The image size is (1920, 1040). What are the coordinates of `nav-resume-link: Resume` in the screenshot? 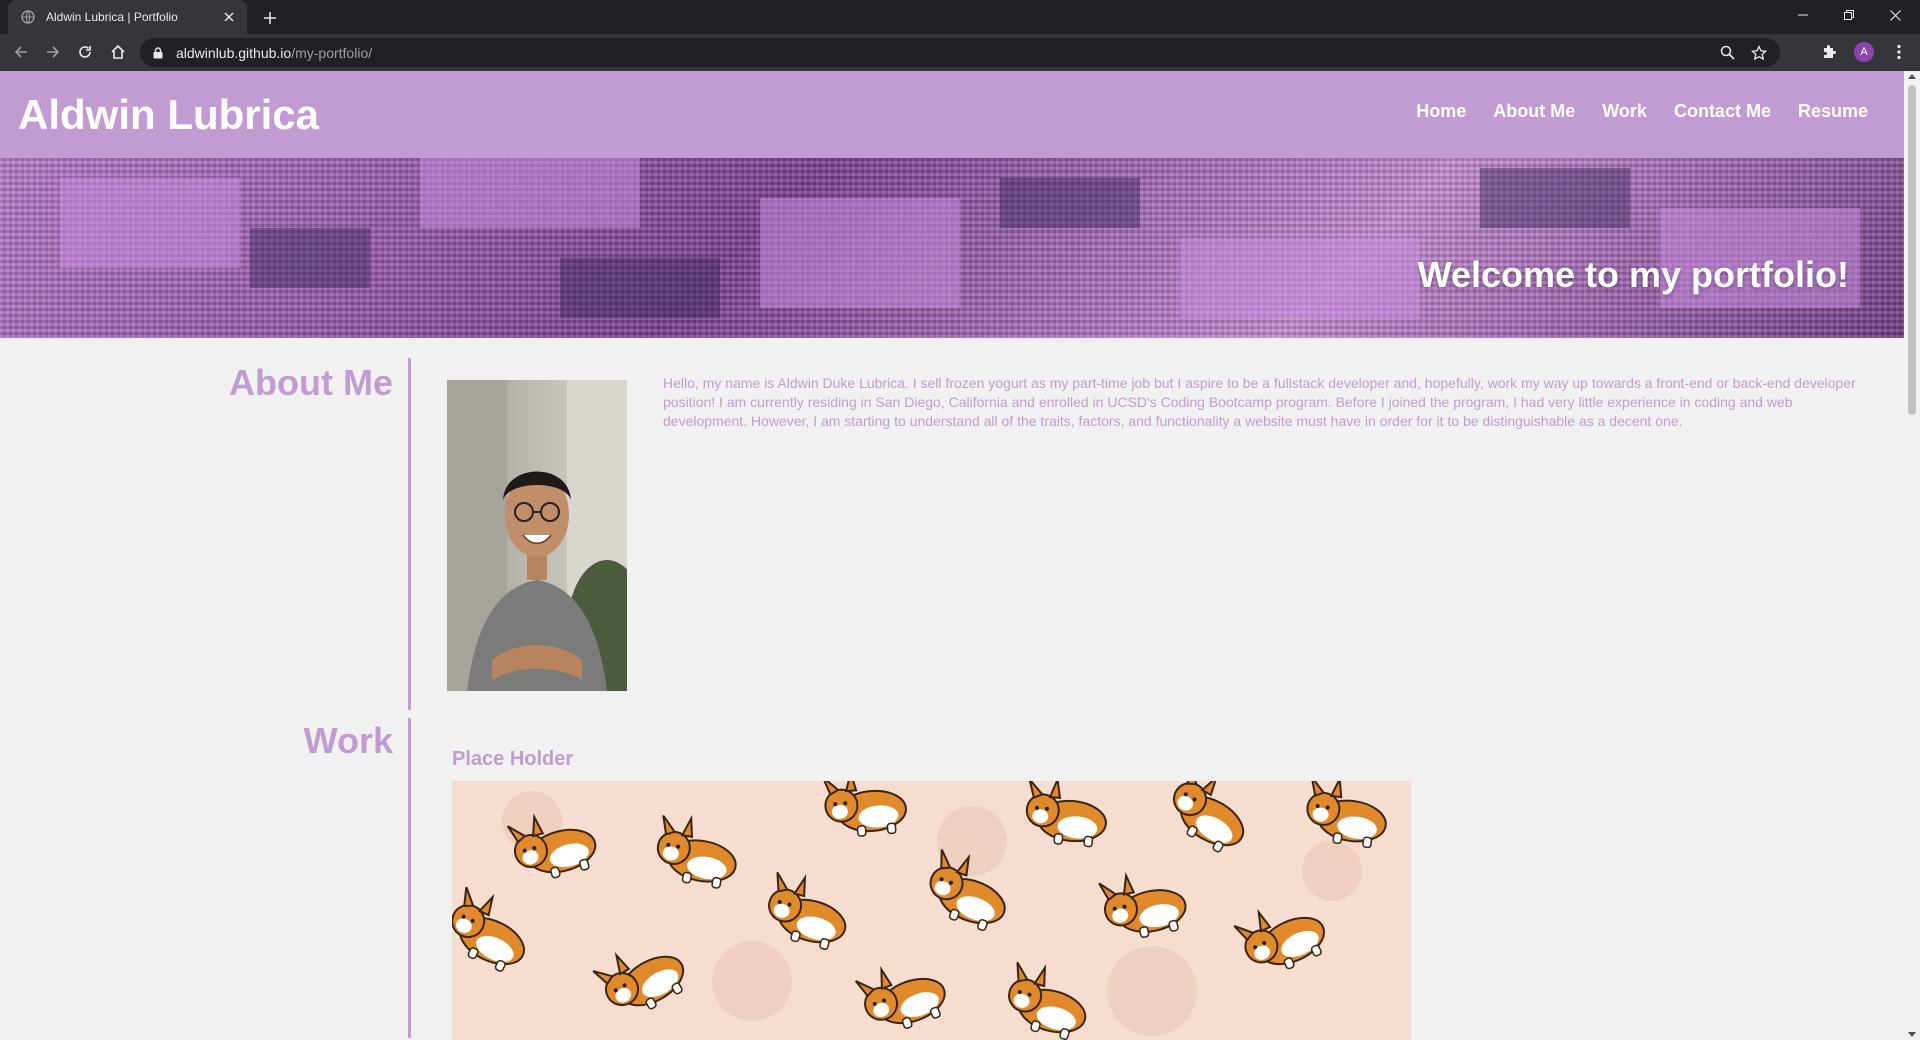 It's located at (1833, 111).